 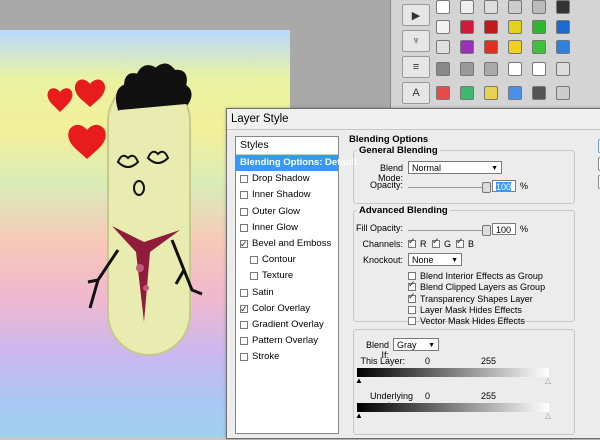 I want to click on style-item: Contour, so click(x=287, y=260).